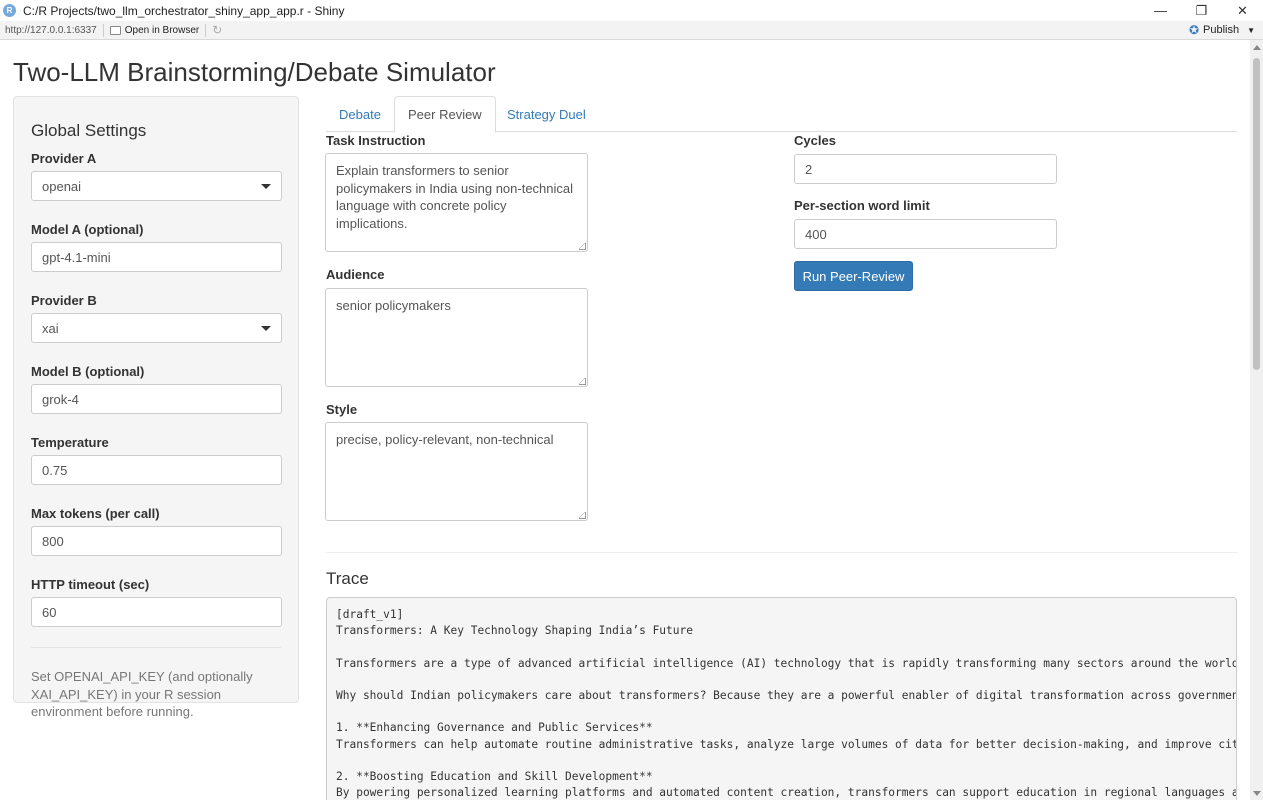 This screenshot has height=800, width=1263. I want to click on page-scrollbar, so click(1256, 420).